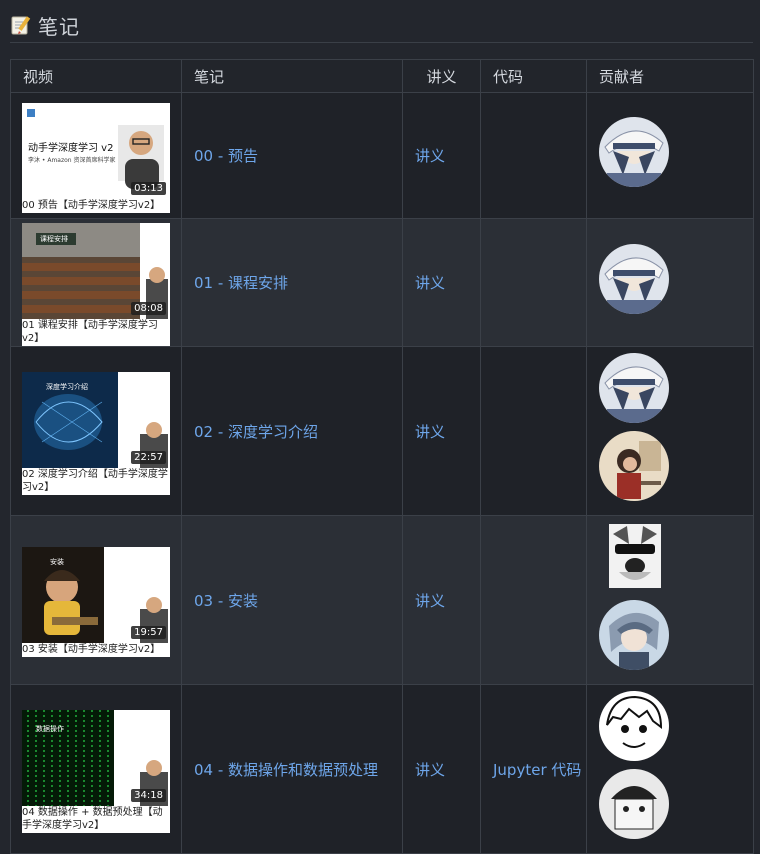 Image resolution: width=760 pixels, height=854 pixels. What do you see at coordinates (292, 600) in the screenshot?
I see `note-link: 03 - 安装` at bounding box center [292, 600].